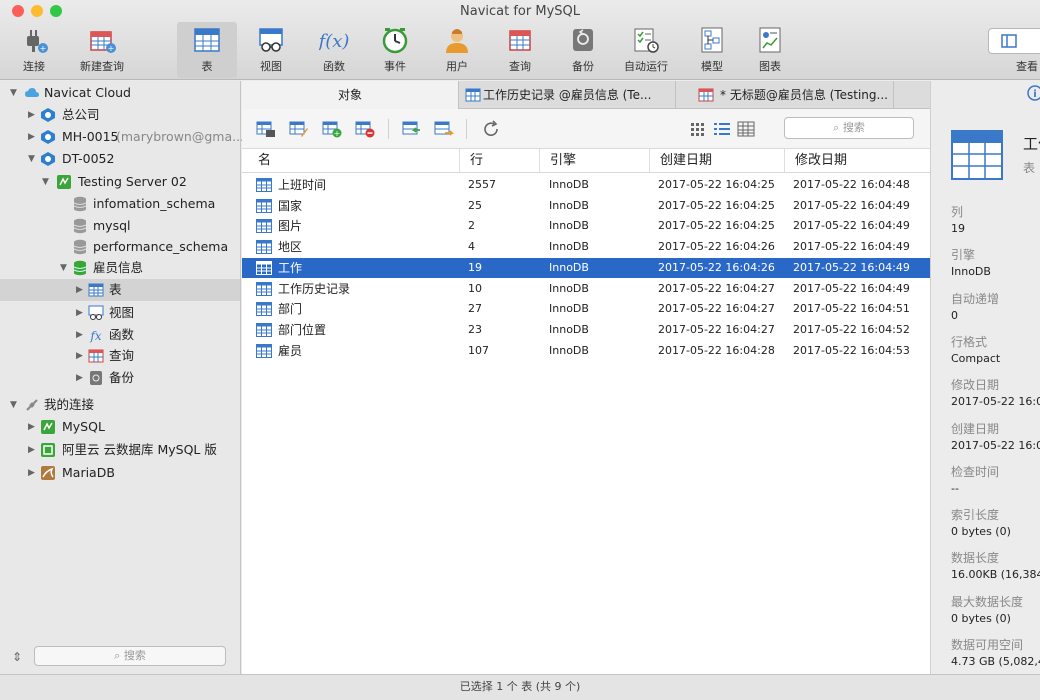 The height and width of the screenshot is (700, 1040). Describe the element at coordinates (365, 129) in the screenshot. I see `delete-table-icon` at that location.